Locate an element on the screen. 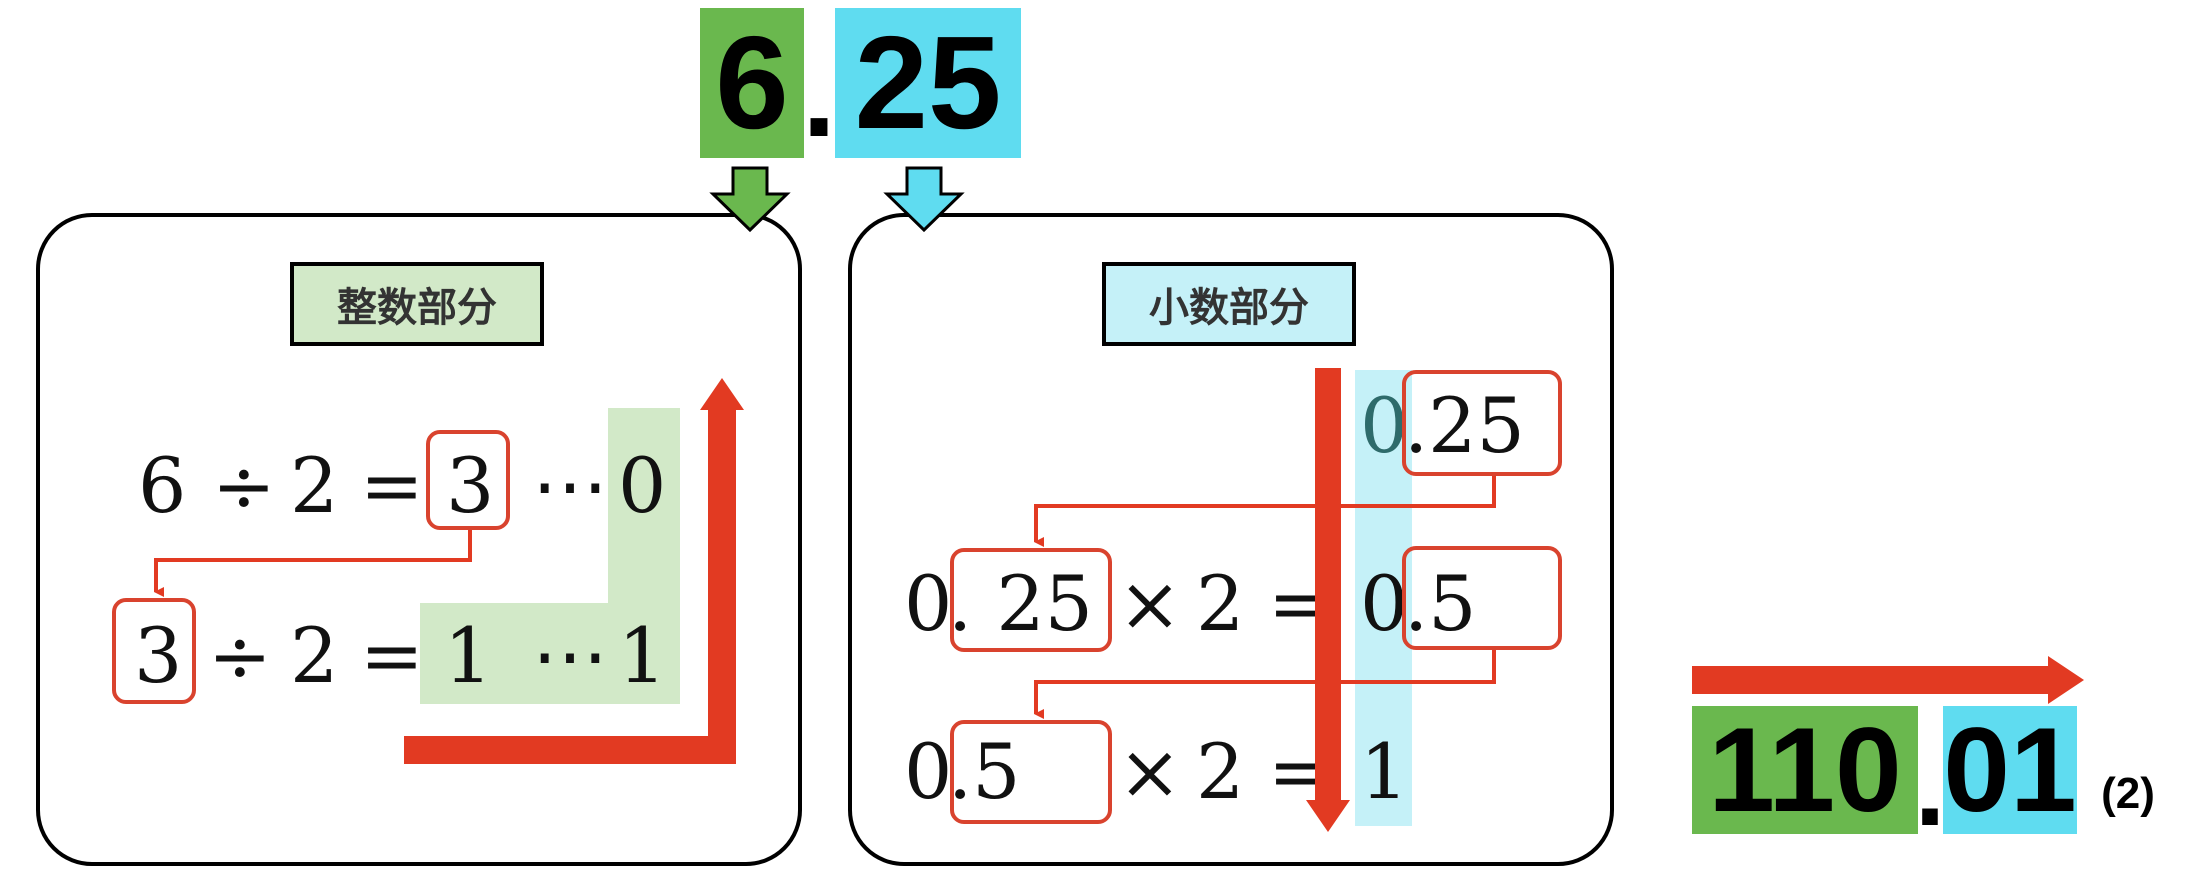 The height and width of the screenshot is (886, 2186). result-base-subscript: (2) is located at coordinates (2128, 793).